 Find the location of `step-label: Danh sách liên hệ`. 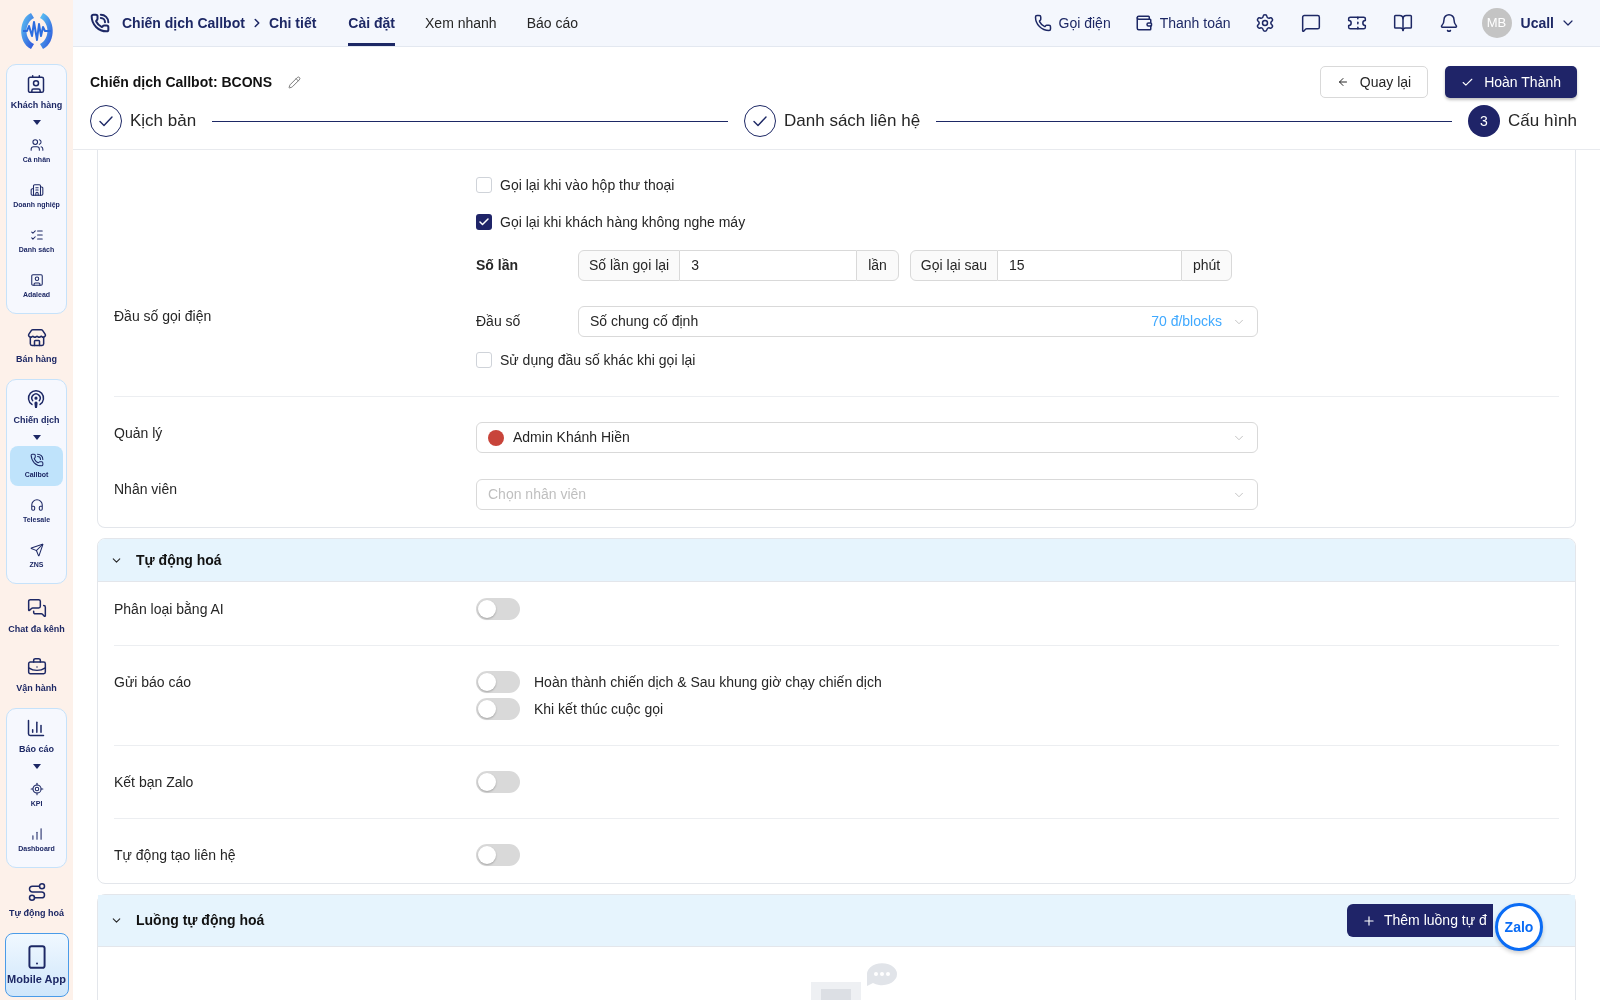

step-label: Danh sách liên hệ is located at coordinates (852, 121).